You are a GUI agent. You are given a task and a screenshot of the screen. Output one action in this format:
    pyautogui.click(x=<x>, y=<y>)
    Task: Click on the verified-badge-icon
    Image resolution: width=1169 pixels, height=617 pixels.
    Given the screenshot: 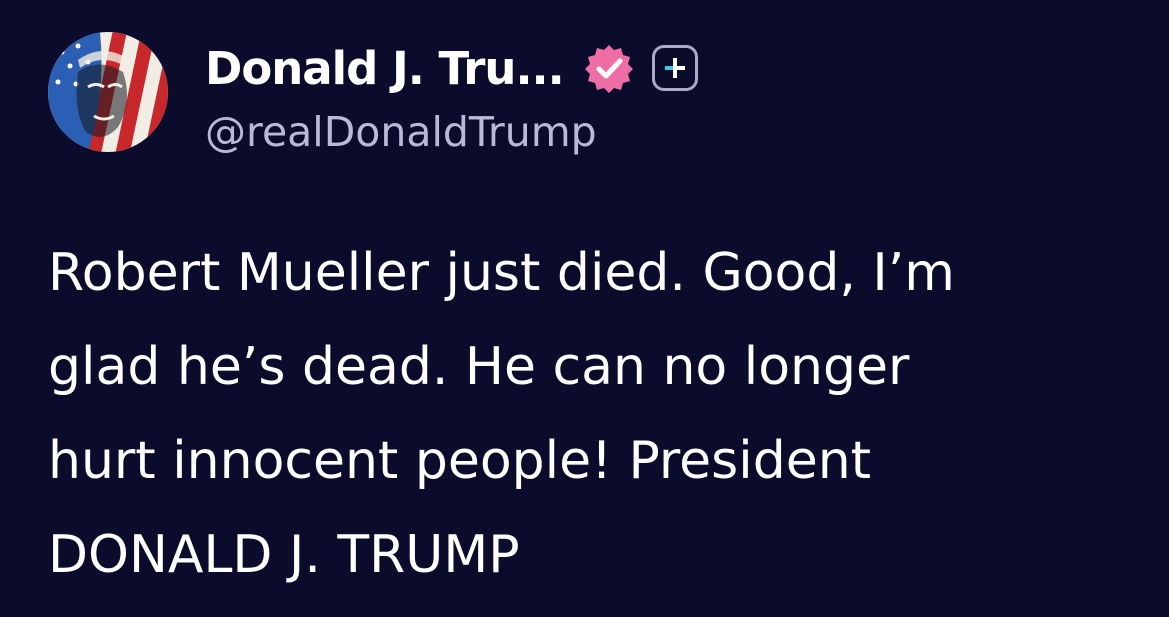 What is the action you would take?
    pyautogui.click(x=609, y=68)
    